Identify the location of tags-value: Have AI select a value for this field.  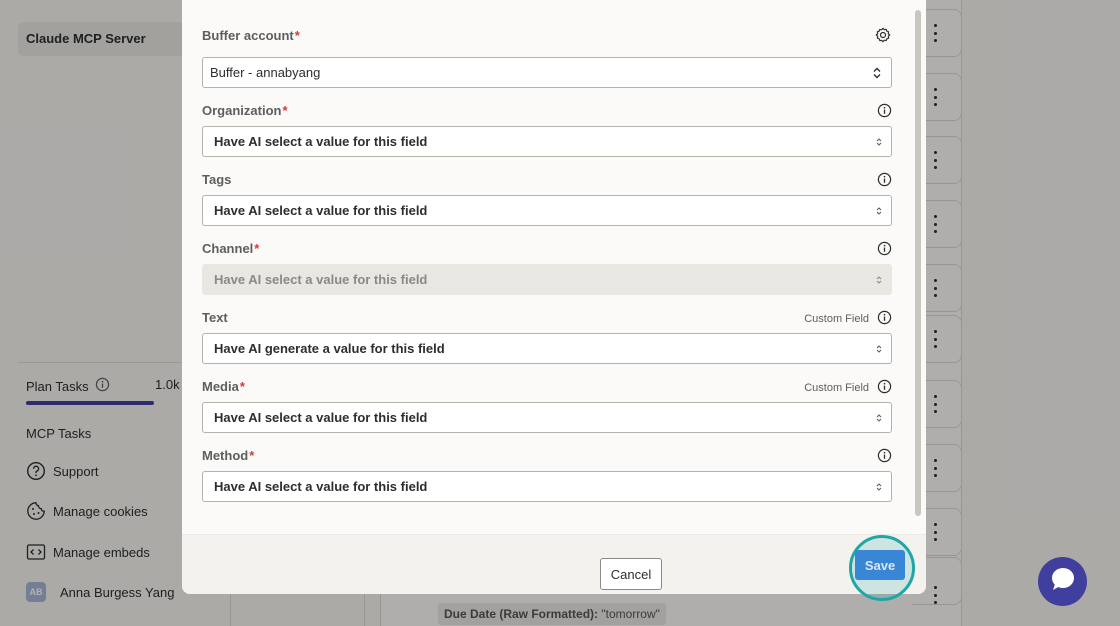
(321, 210).